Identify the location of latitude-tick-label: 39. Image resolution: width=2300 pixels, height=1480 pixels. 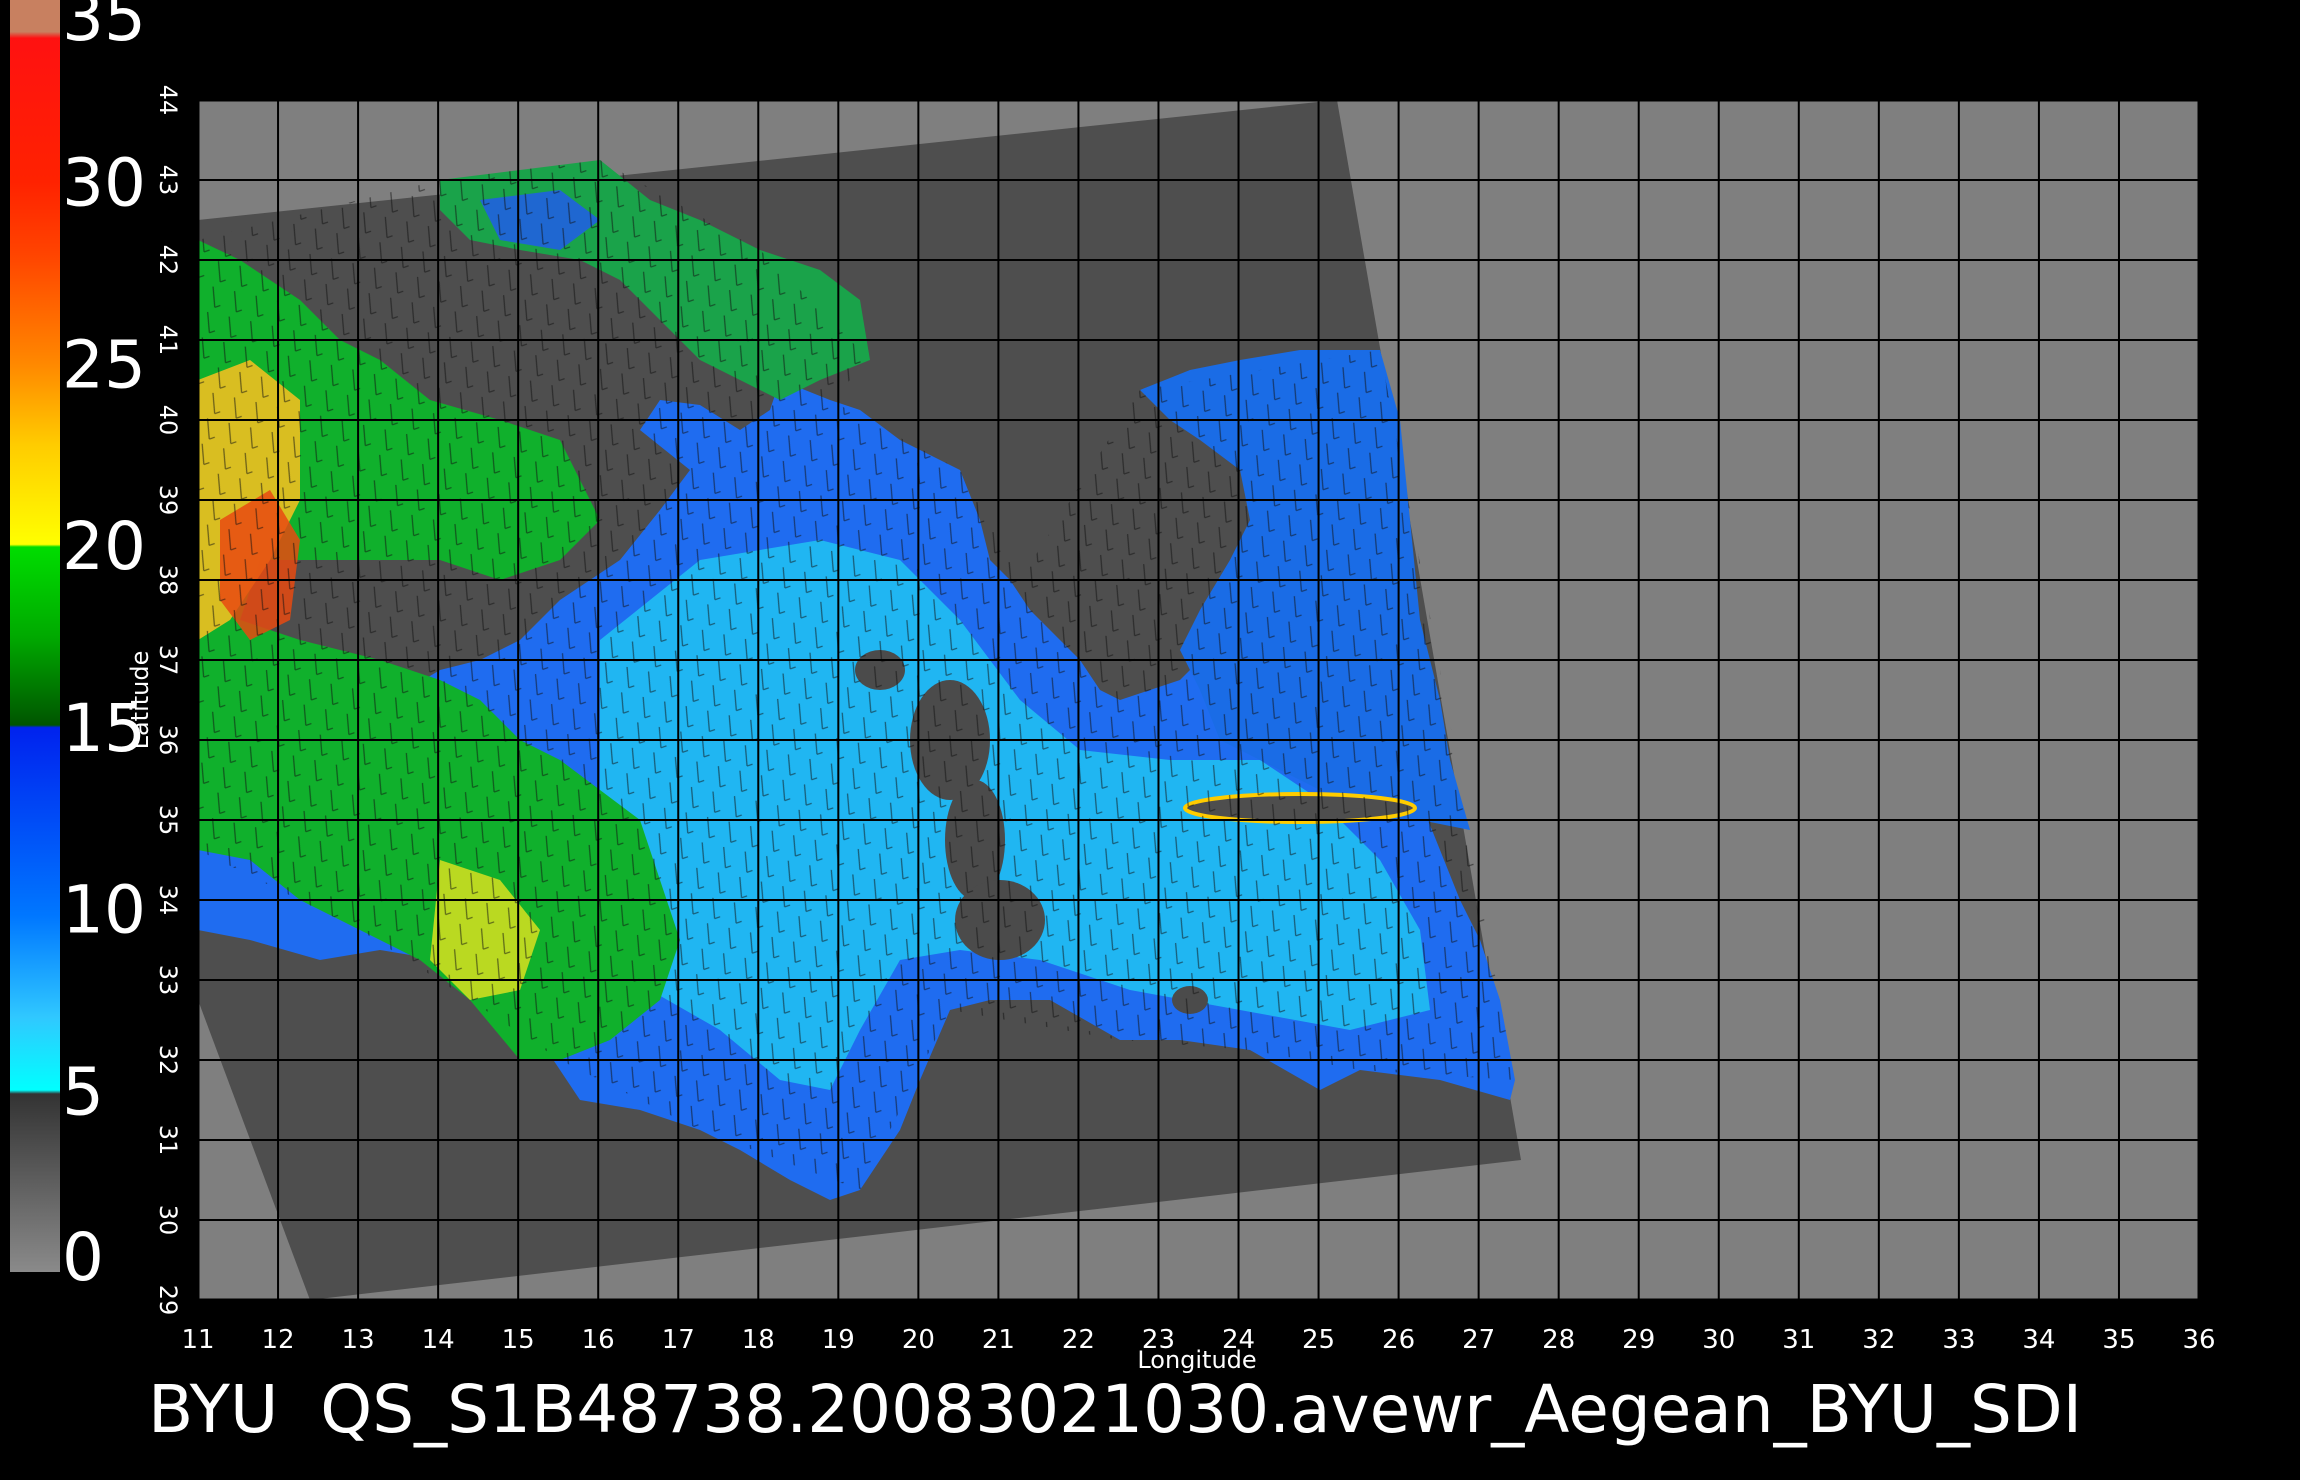
(168, 500).